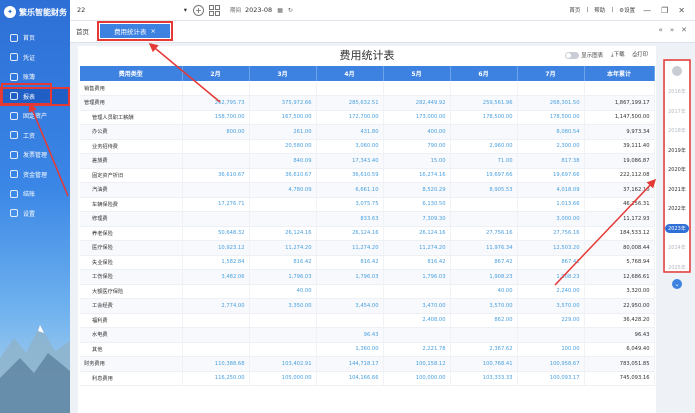 The height and width of the screenshot is (413, 695). I want to click on amount-cell: 2,367.62, so click(484, 349).